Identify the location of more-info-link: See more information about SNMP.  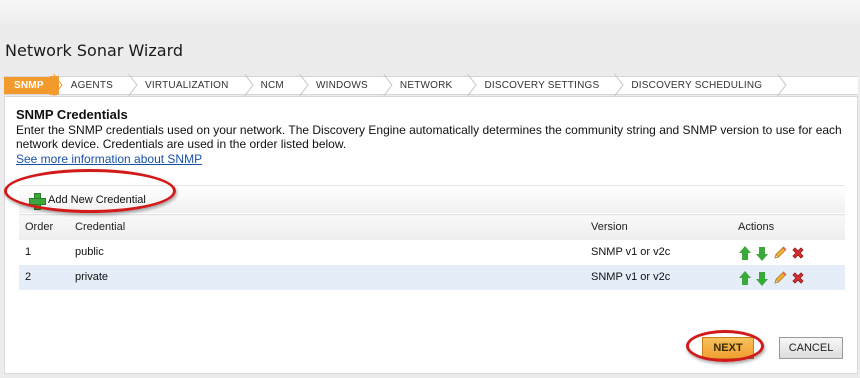
(109, 159).